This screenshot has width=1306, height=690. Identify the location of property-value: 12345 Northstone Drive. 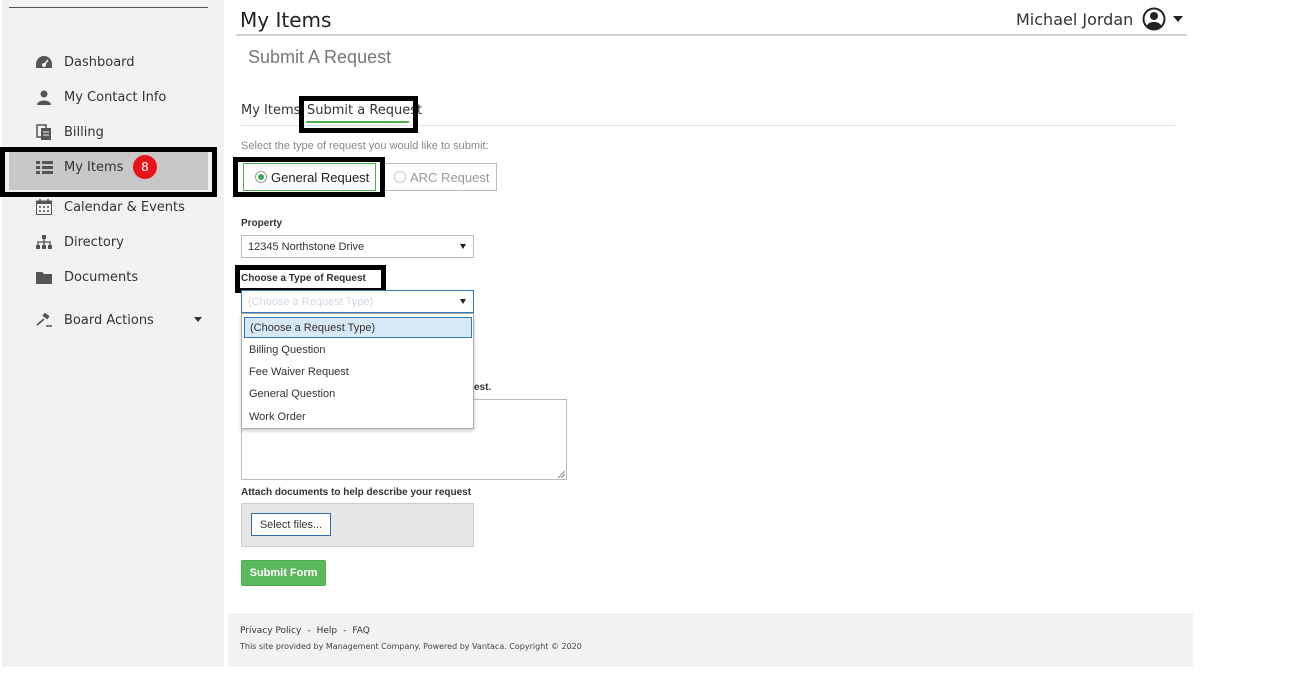
(306, 246).